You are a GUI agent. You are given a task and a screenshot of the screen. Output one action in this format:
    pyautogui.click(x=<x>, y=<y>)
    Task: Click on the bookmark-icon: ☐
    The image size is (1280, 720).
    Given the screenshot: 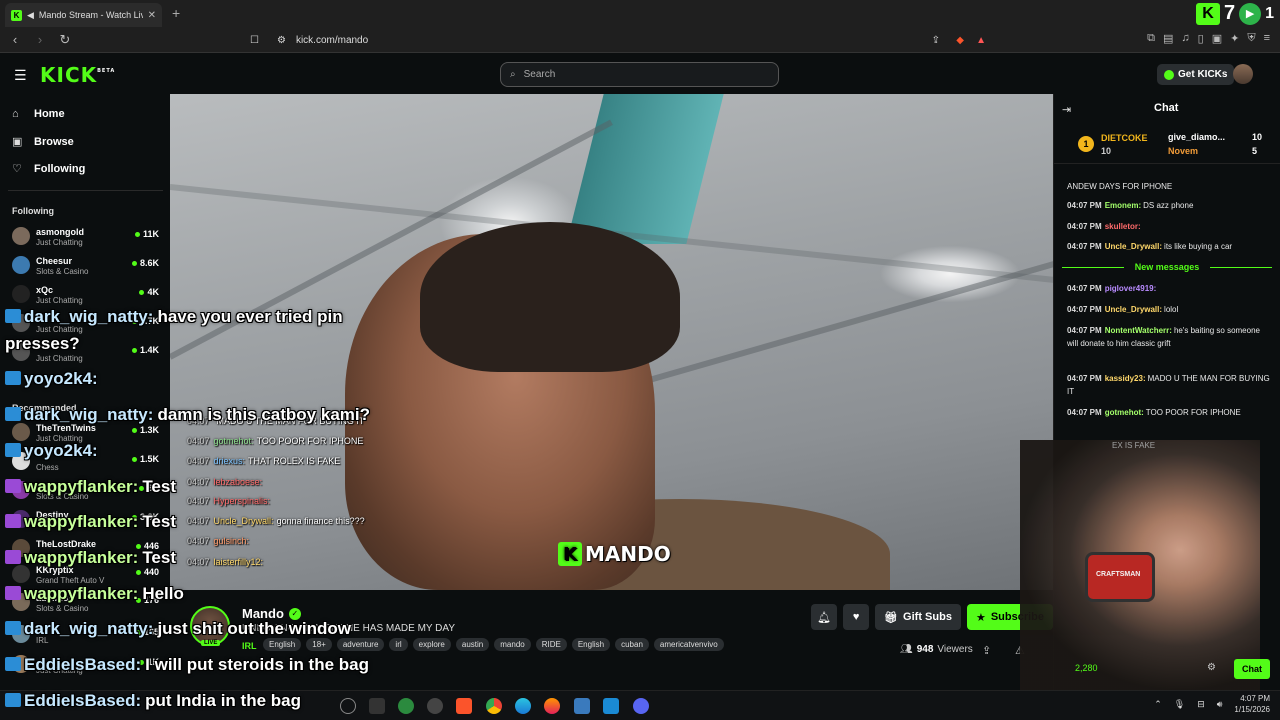 What is the action you would take?
    pyautogui.click(x=254, y=40)
    